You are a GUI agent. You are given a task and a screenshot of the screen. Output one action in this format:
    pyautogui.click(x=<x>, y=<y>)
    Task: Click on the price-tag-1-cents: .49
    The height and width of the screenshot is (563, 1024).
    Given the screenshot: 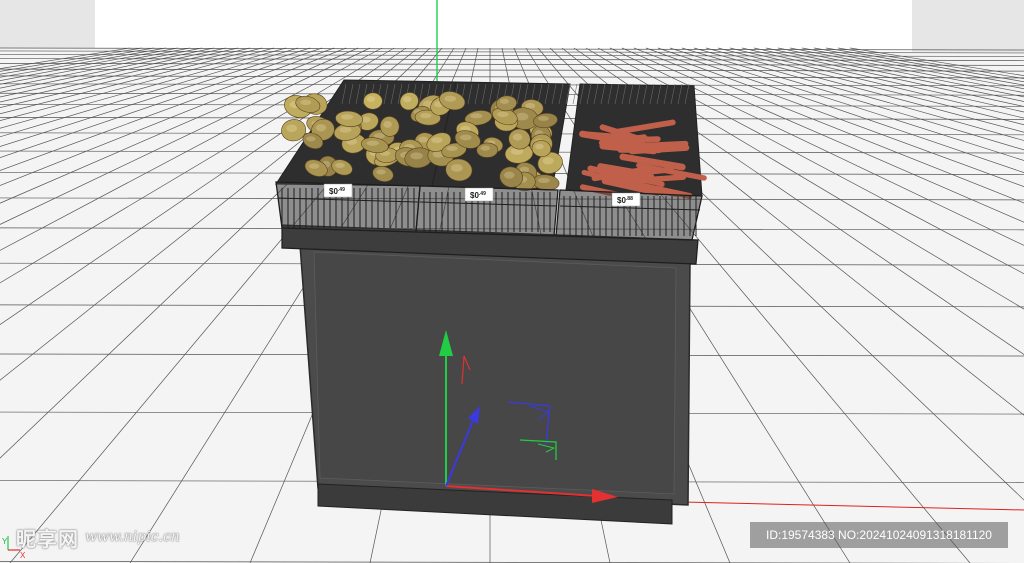 What is the action you would take?
    pyautogui.click(x=341, y=190)
    